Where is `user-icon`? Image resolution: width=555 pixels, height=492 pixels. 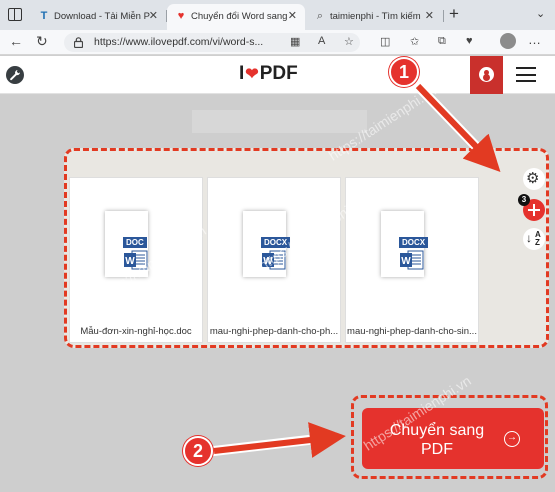 user-icon is located at coordinates (486, 74).